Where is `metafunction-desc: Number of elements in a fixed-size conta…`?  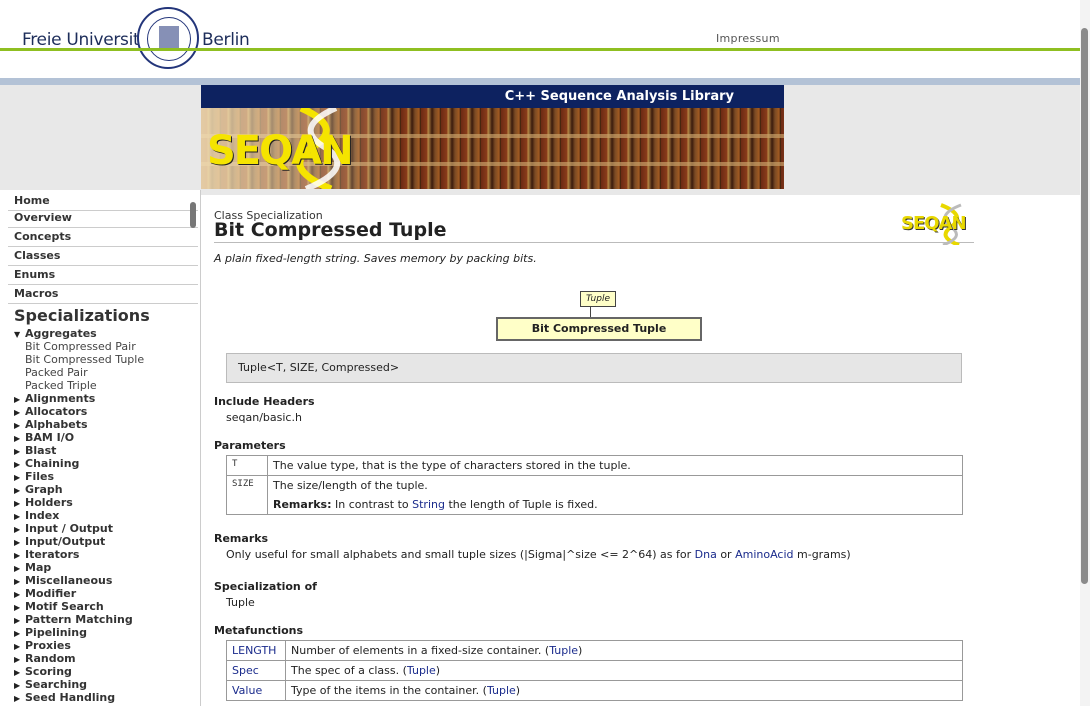 metafunction-desc: Number of elements in a fixed-size conta… is located at coordinates (624, 650).